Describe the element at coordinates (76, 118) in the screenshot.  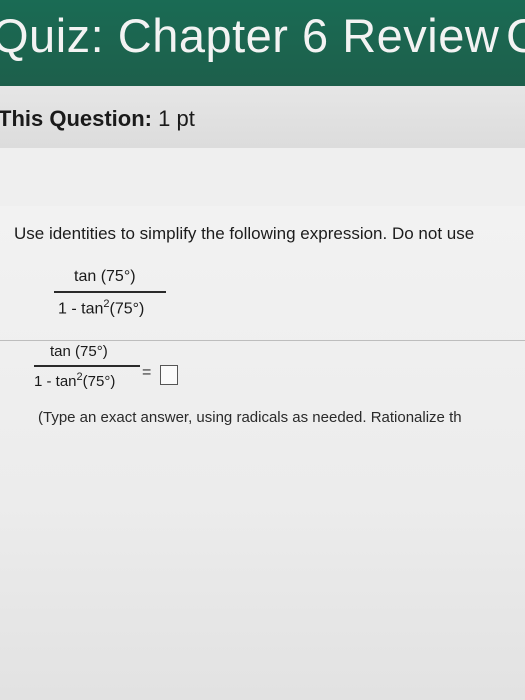
I see `points-label: This Question:` at that location.